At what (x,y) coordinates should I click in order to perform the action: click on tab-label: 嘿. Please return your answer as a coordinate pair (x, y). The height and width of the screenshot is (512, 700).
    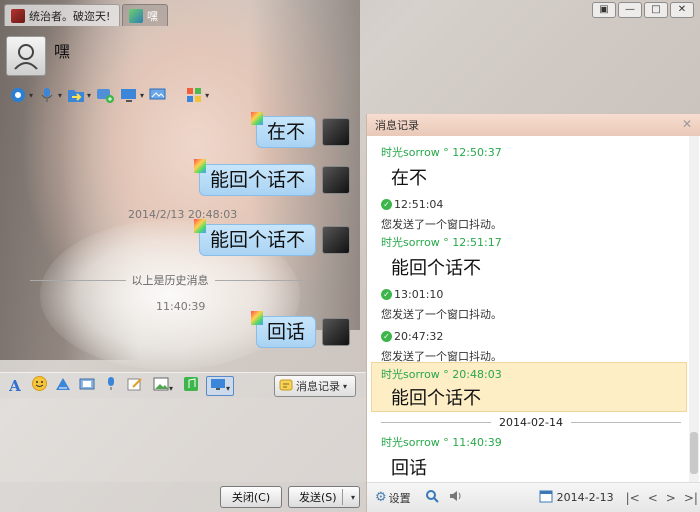
    Looking at the image, I should click on (152, 16).